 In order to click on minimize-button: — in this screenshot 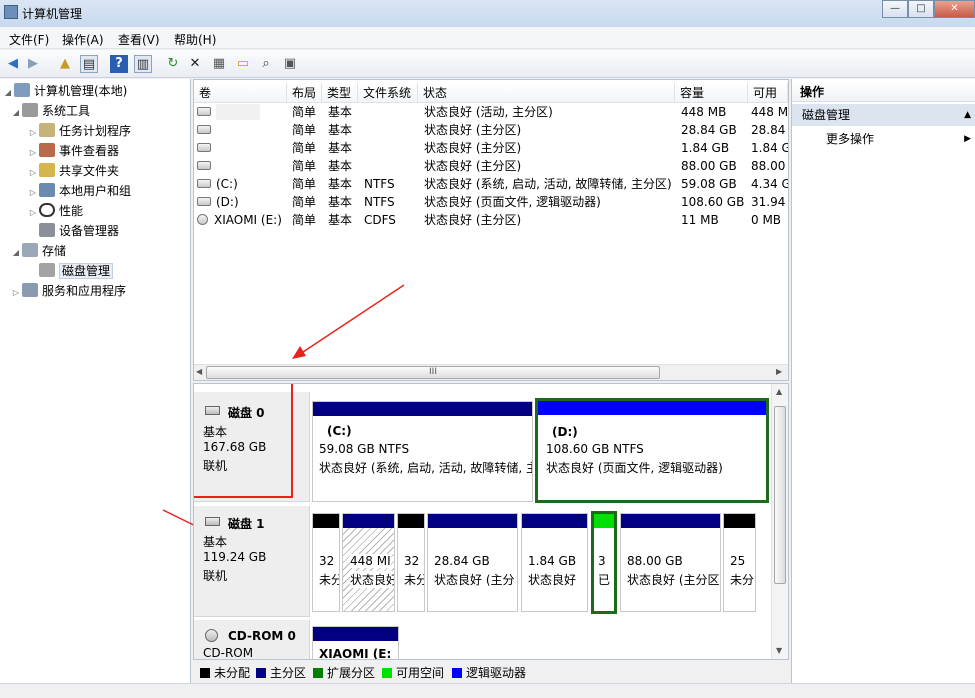, I will do `click(895, 9)`.